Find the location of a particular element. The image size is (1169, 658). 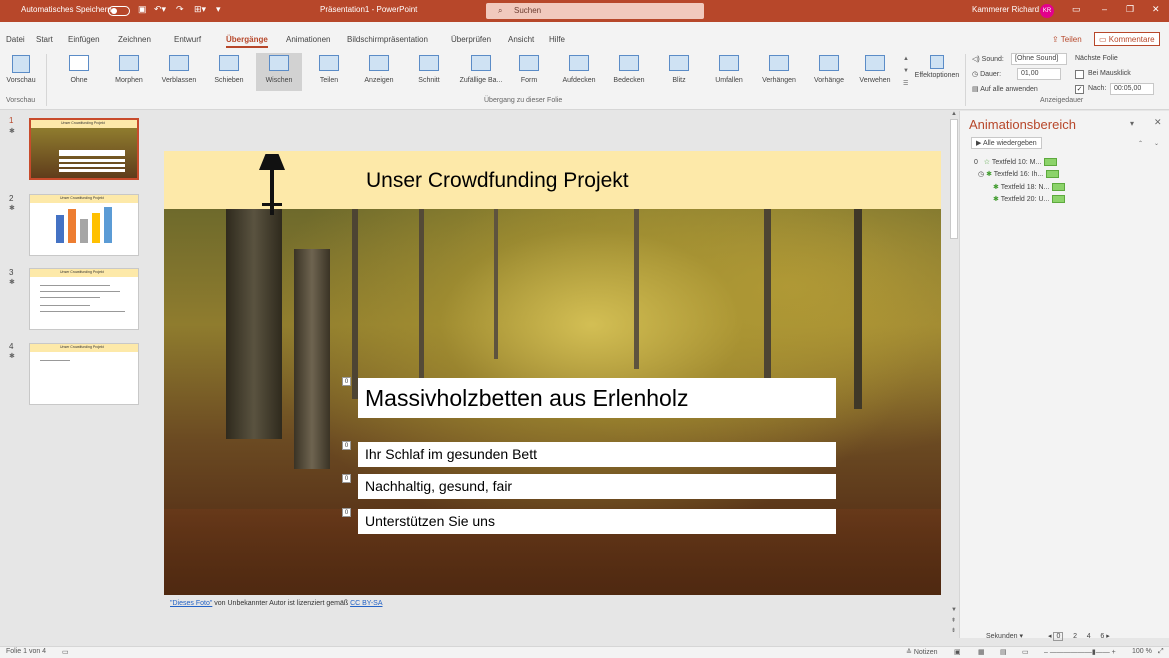

scrollbar-thumb is located at coordinates (954, 179).